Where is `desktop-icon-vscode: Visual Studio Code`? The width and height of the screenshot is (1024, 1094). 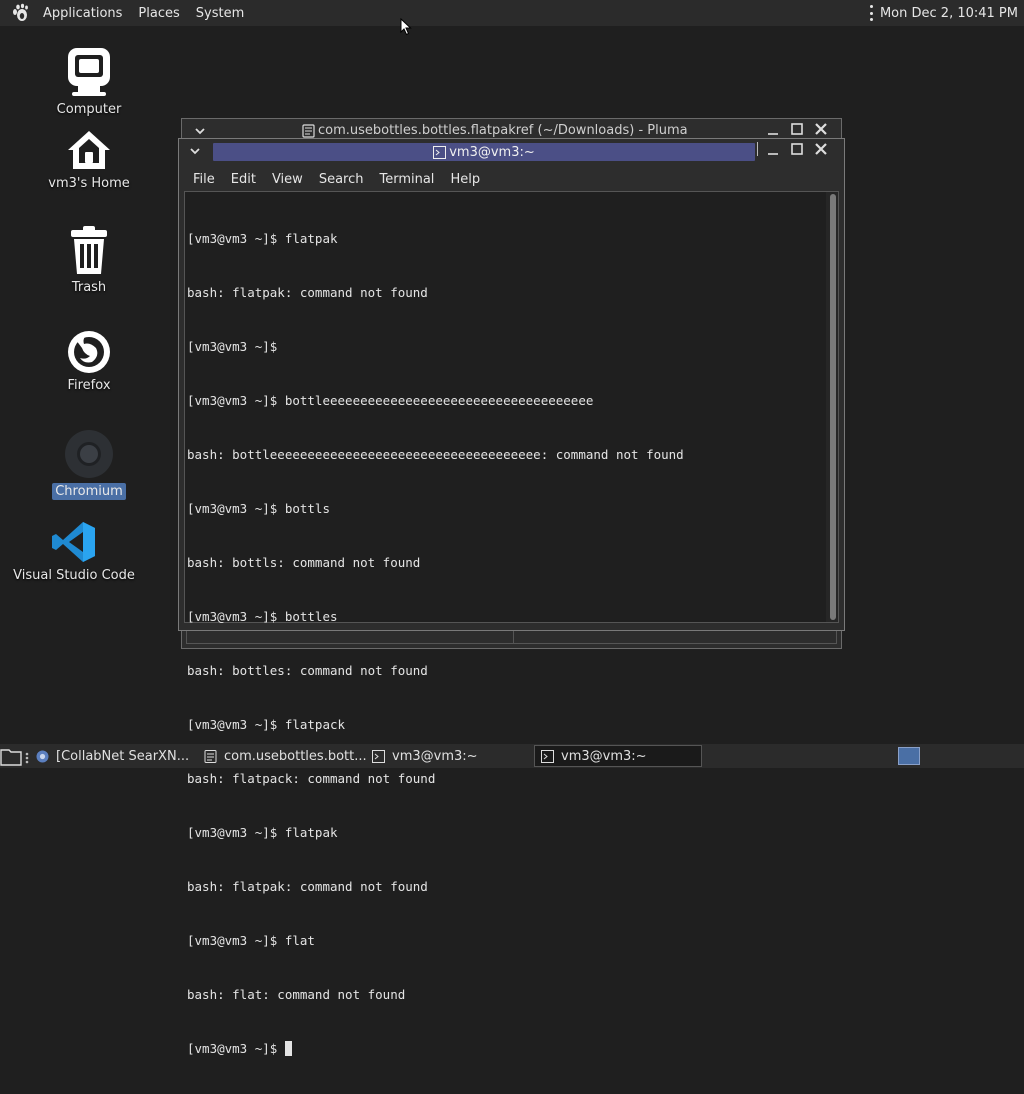
desktop-icon-vscode: Visual Studio Code is located at coordinates (74, 552).